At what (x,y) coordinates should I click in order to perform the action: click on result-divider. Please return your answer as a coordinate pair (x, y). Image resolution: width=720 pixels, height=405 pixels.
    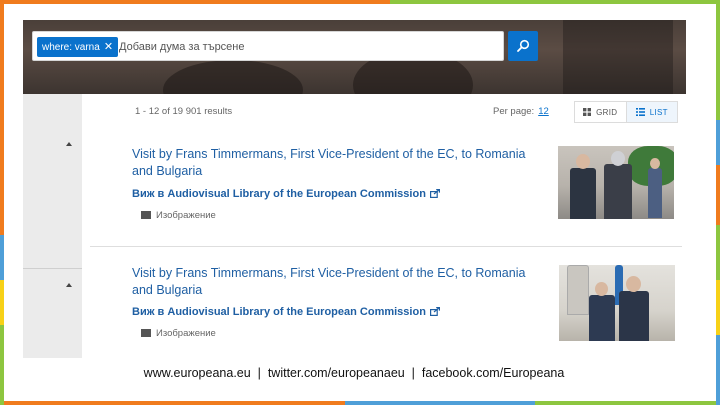
    Looking at the image, I should click on (386, 246).